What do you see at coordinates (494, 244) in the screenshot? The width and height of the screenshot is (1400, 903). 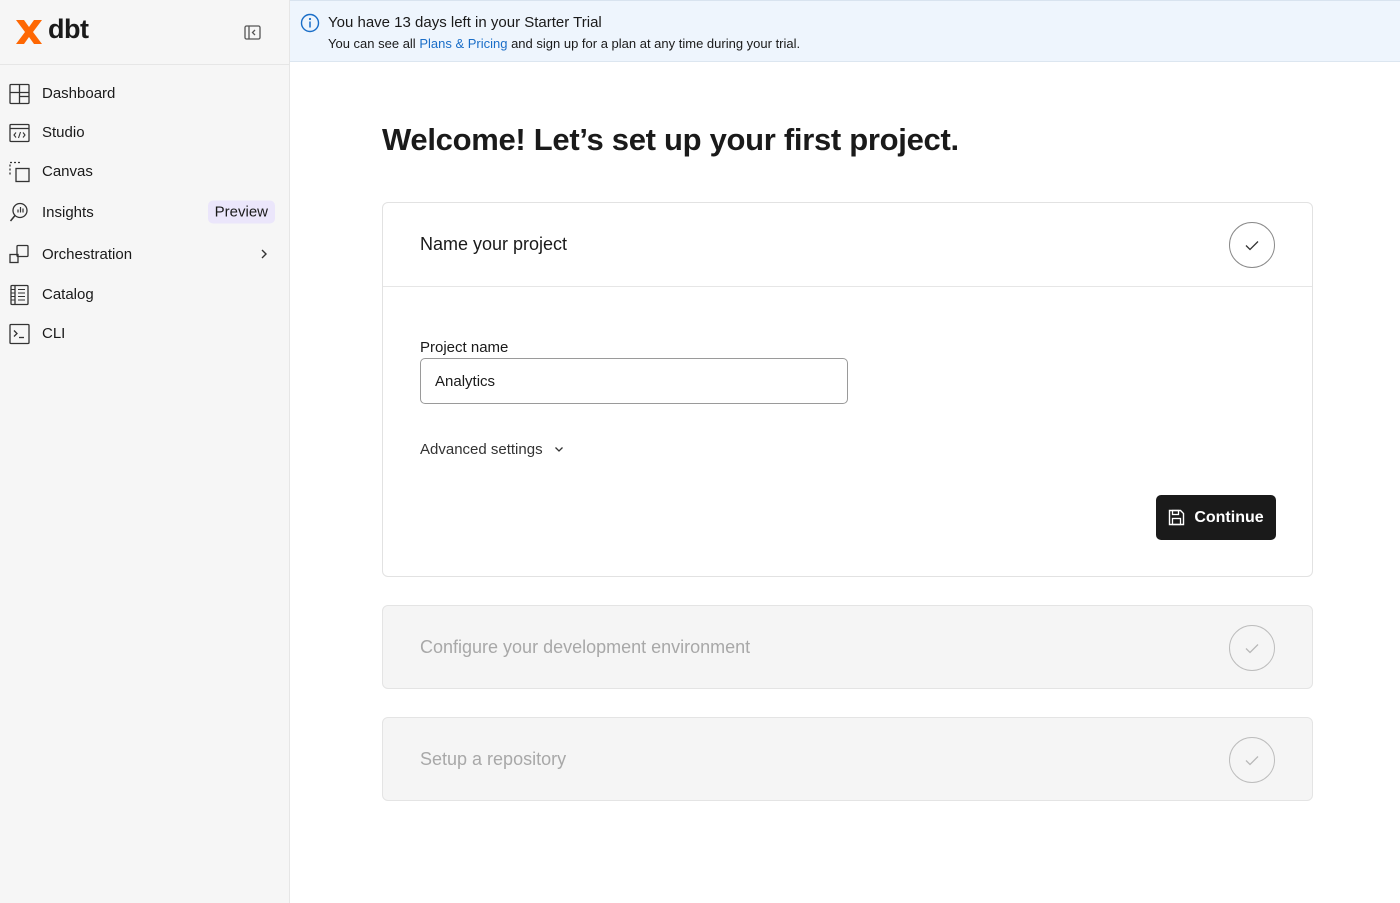 I see `step-title: Name your project` at bounding box center [494, 244].